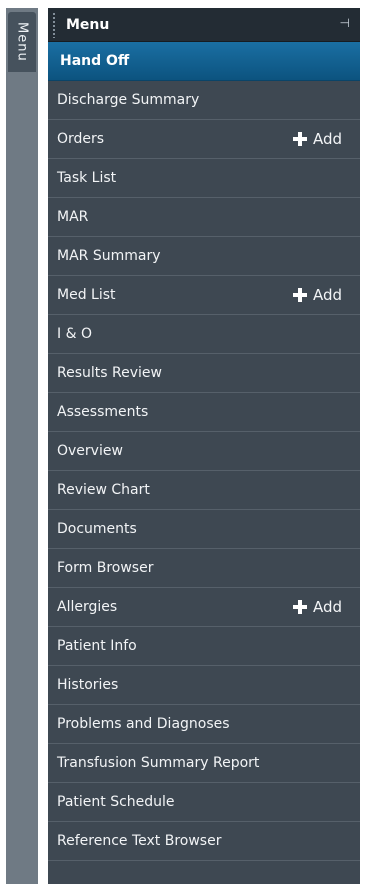 This screenshot has height=884, width=368. I want to click on pin-icon: ⊣, so click(345, 23).